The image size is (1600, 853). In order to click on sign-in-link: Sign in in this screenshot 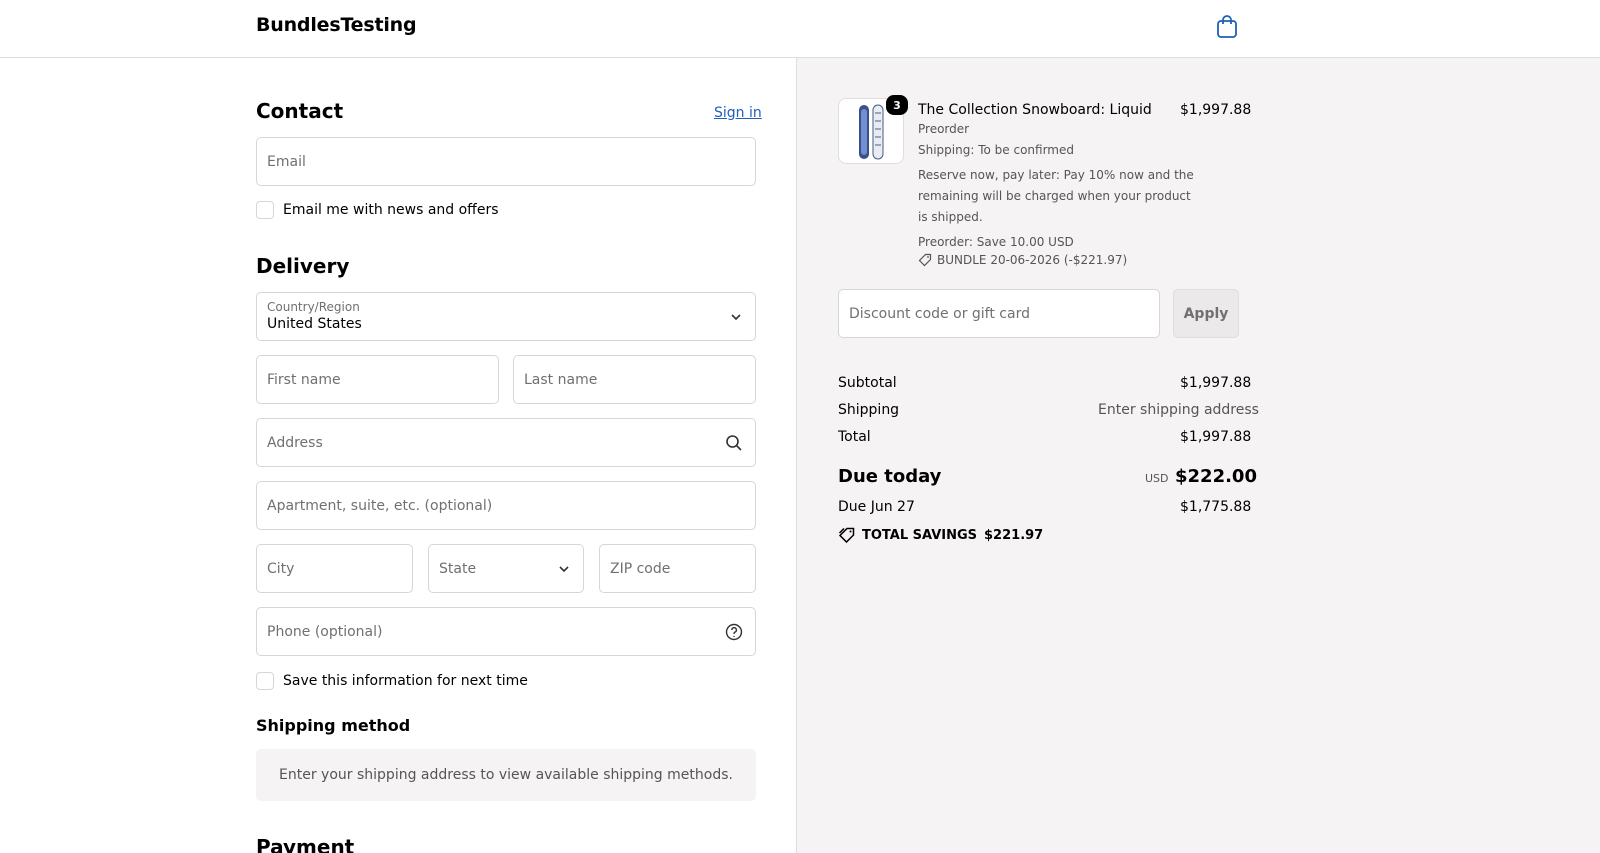, I will do `click(738, 113)`.